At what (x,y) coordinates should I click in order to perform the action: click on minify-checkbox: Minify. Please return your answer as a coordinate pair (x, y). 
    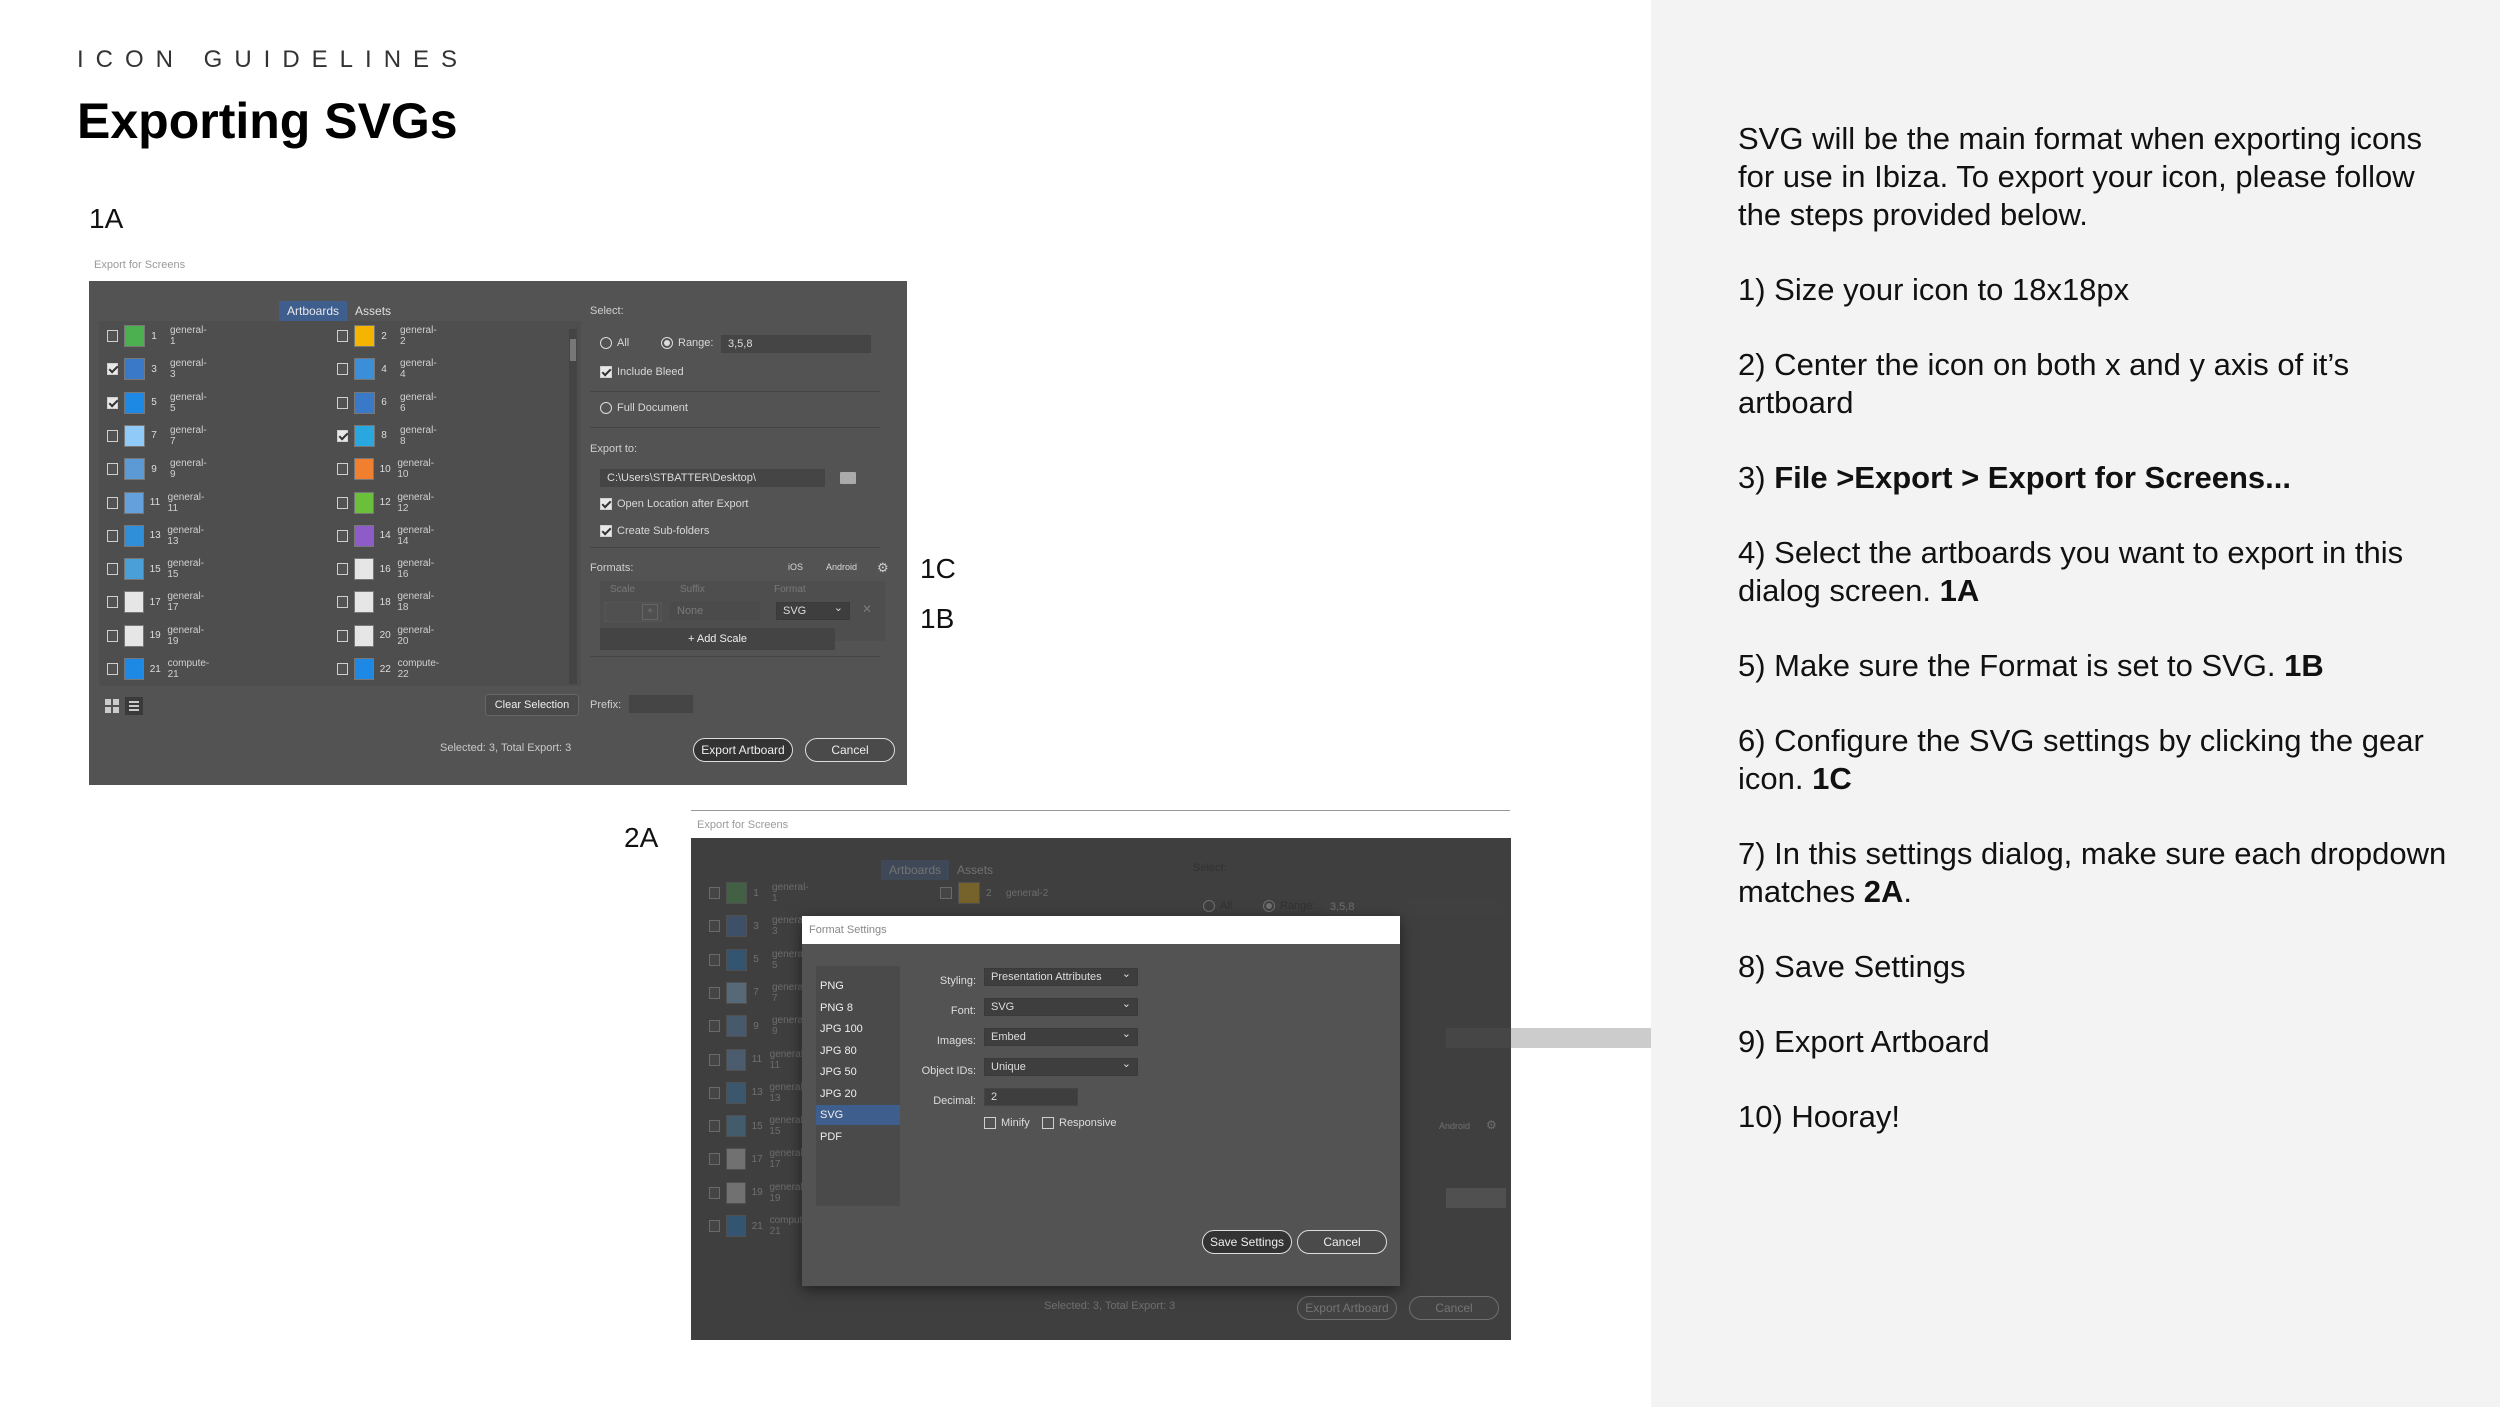
    Looking at the image, I should click on (1007, 1123).